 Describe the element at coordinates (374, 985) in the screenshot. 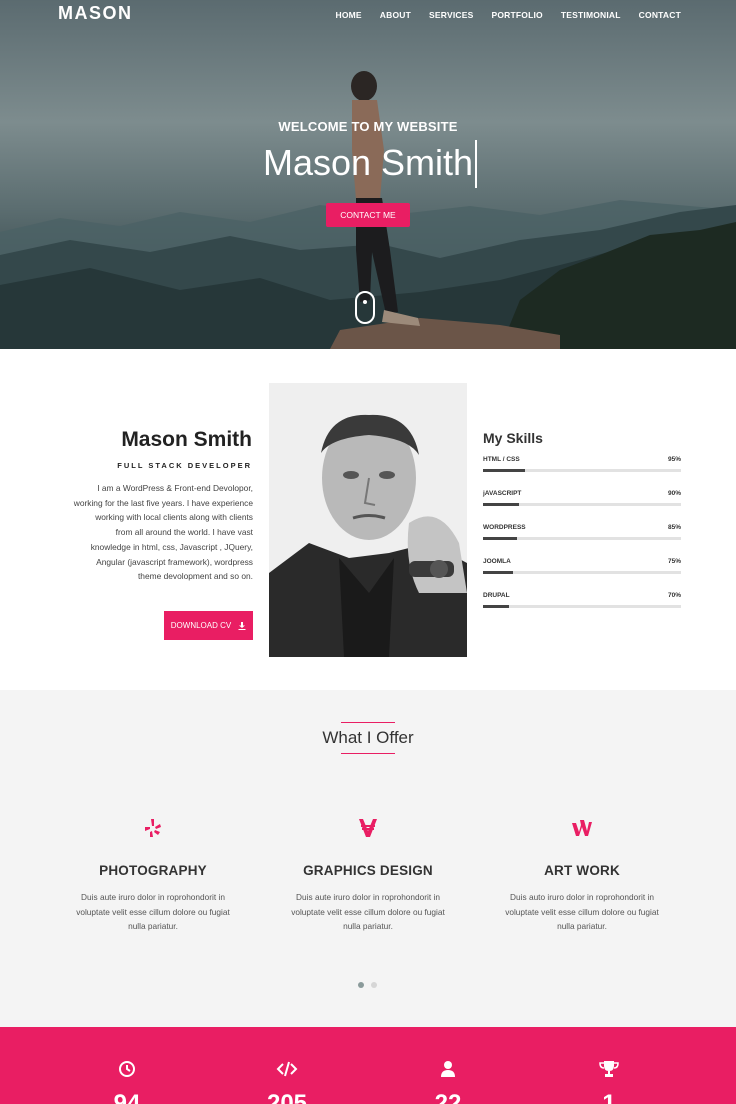

I see `carousel-dot` at that location.